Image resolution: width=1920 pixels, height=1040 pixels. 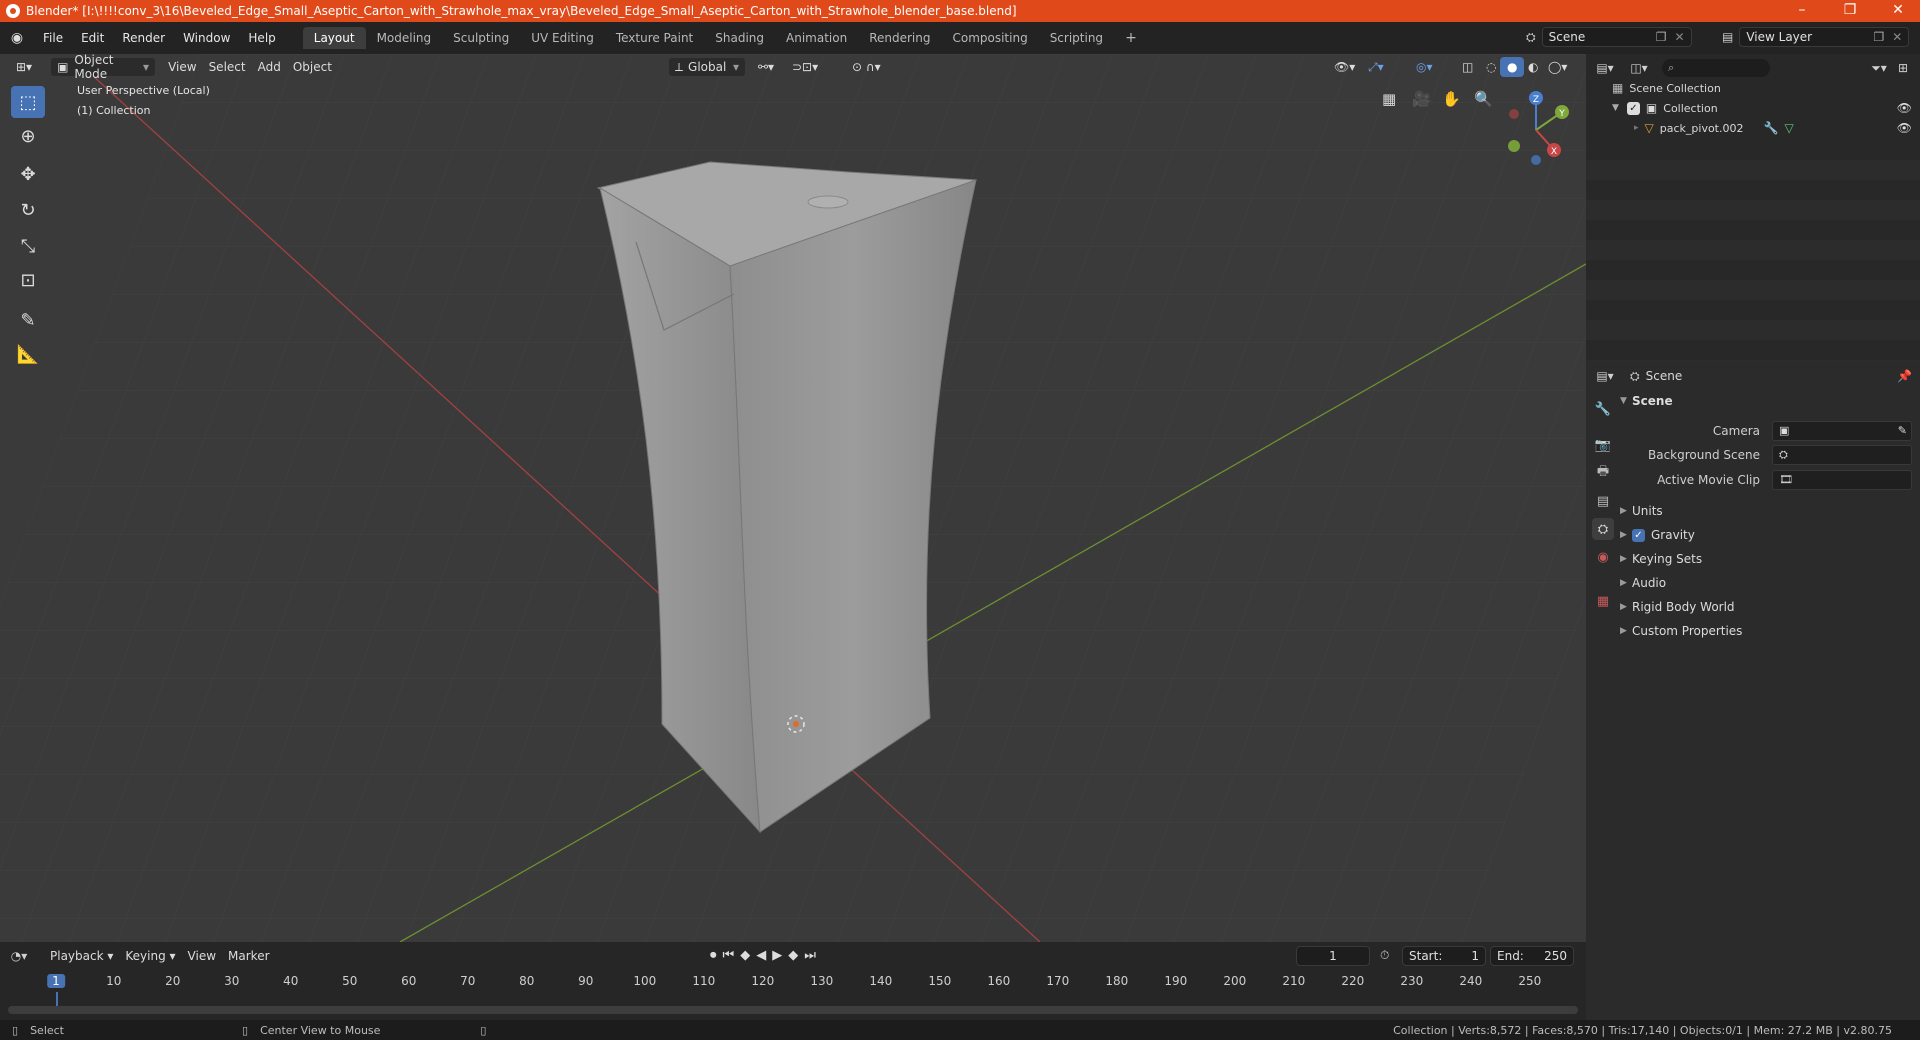 What do you see at coordinates (1603, 501) in the screenshot?
I see `view-layer-tab-icon: ▤` at bounding box center [1603, 501].